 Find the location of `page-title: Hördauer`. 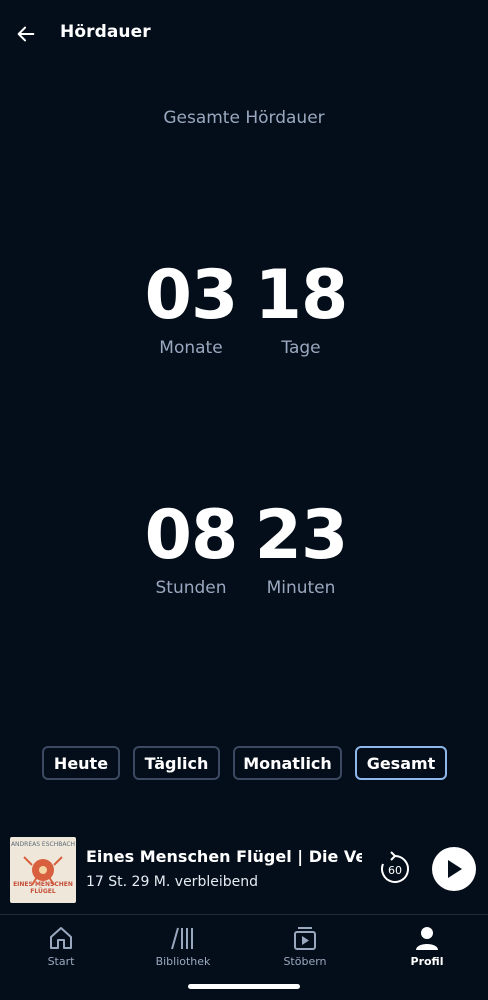

page-title: Hördauer is located at coordinates (105, 32).